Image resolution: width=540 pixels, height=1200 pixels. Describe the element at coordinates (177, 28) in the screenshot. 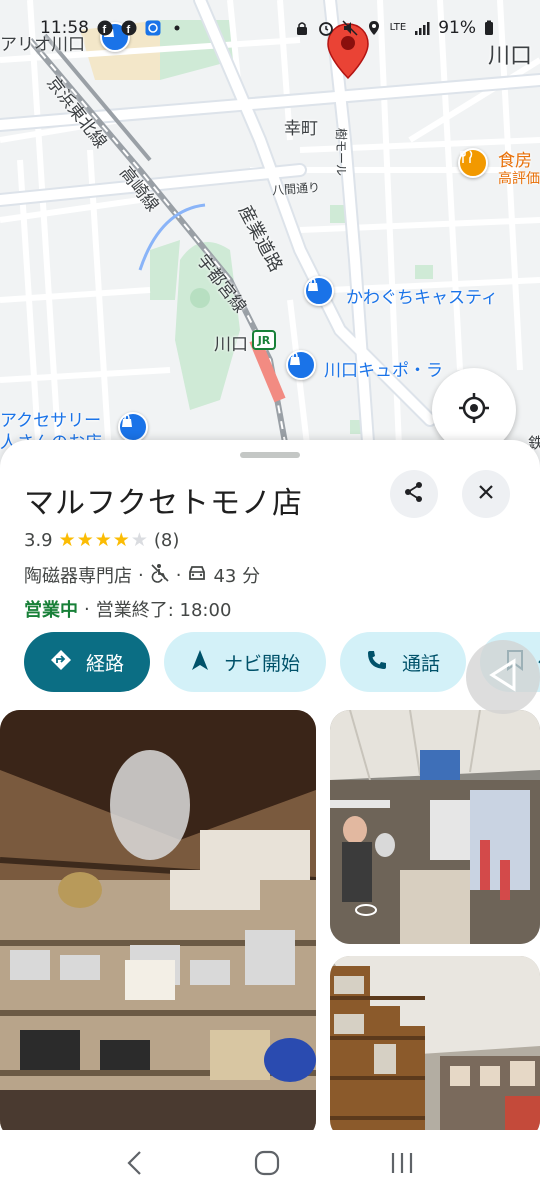

I see `dot-icon` at that location.